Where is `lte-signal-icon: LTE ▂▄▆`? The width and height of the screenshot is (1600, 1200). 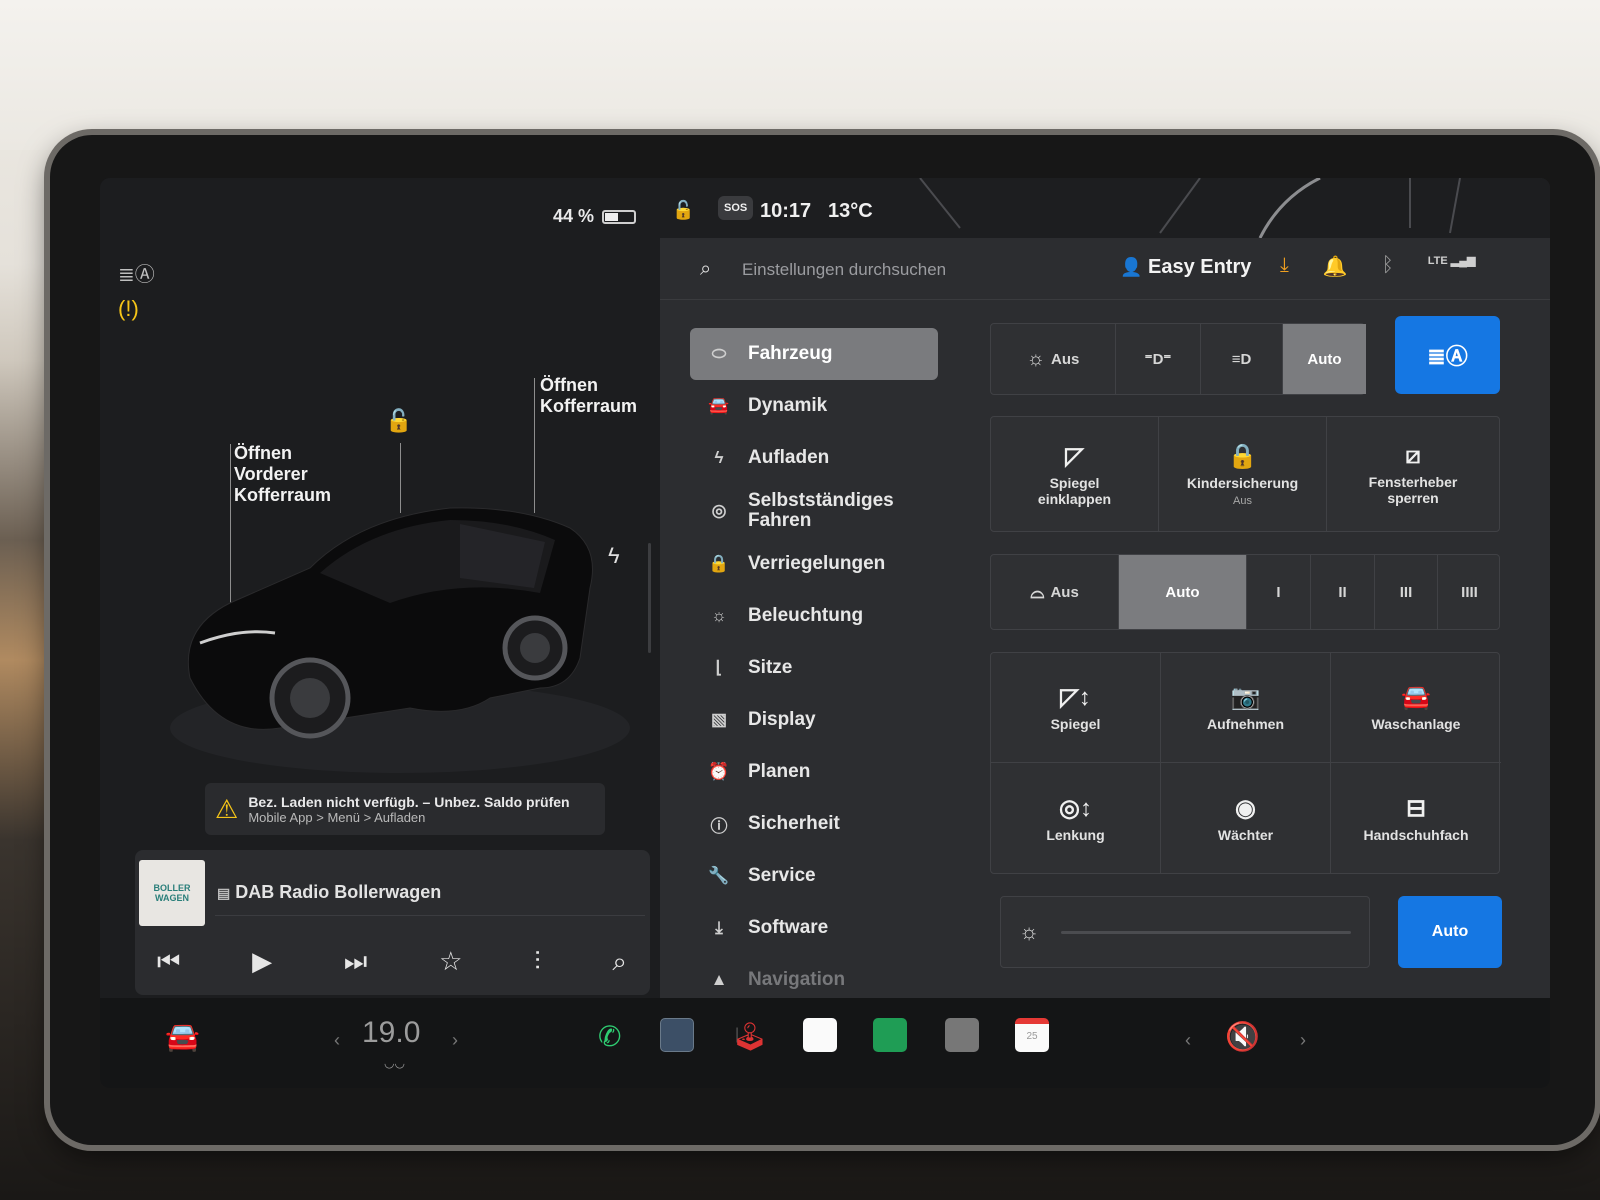 lte-signal-icon: LTE ▂▄▆ is located at coordinates (1451, 261).